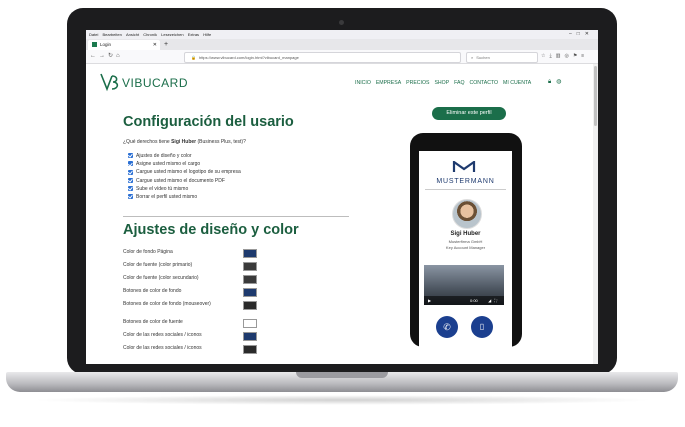  I want to click on search-input: ⌕ Suchen, so click(502, 57).